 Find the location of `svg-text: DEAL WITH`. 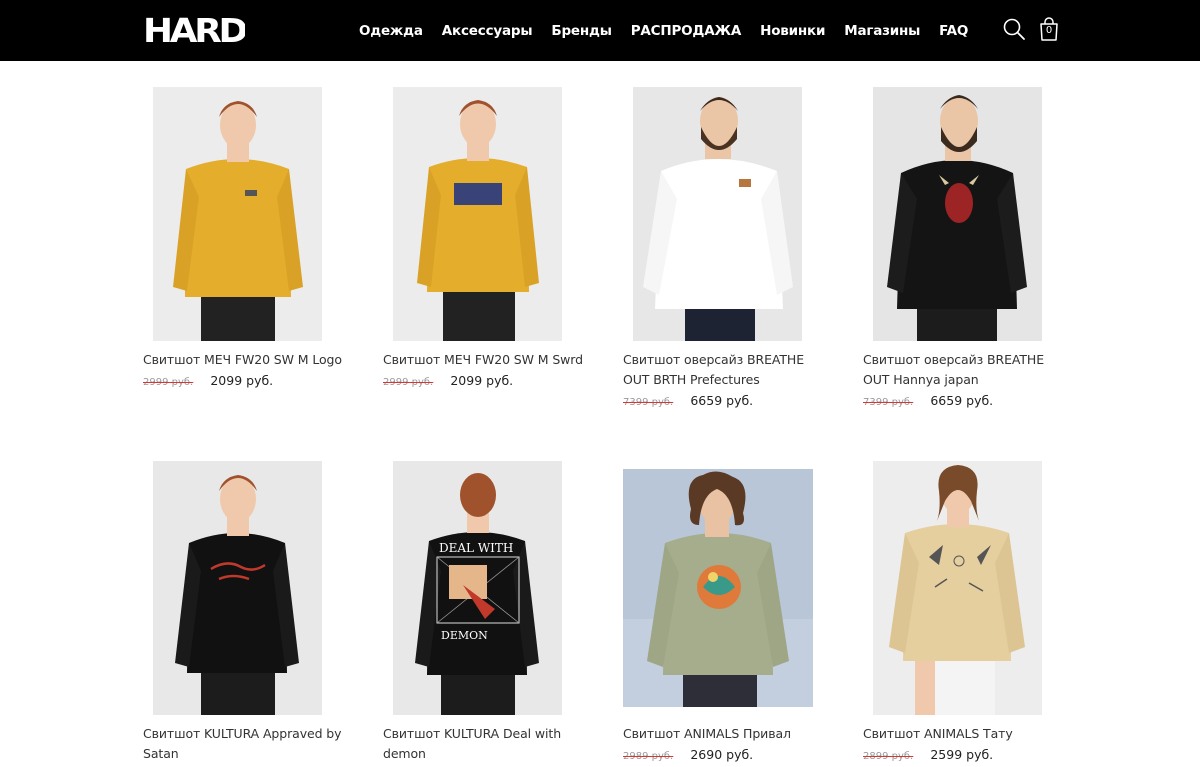

svg-text: DEAL WITH is located at coordinates (476, 548).